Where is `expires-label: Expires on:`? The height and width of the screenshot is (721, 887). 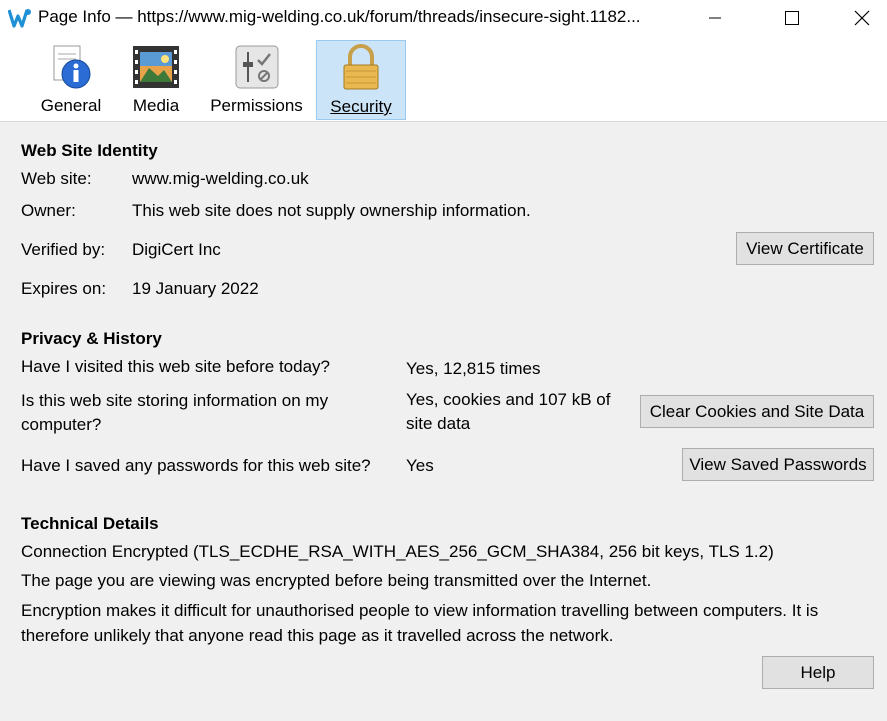 expires-label: Expires on: is located at coordinates (64, 288).